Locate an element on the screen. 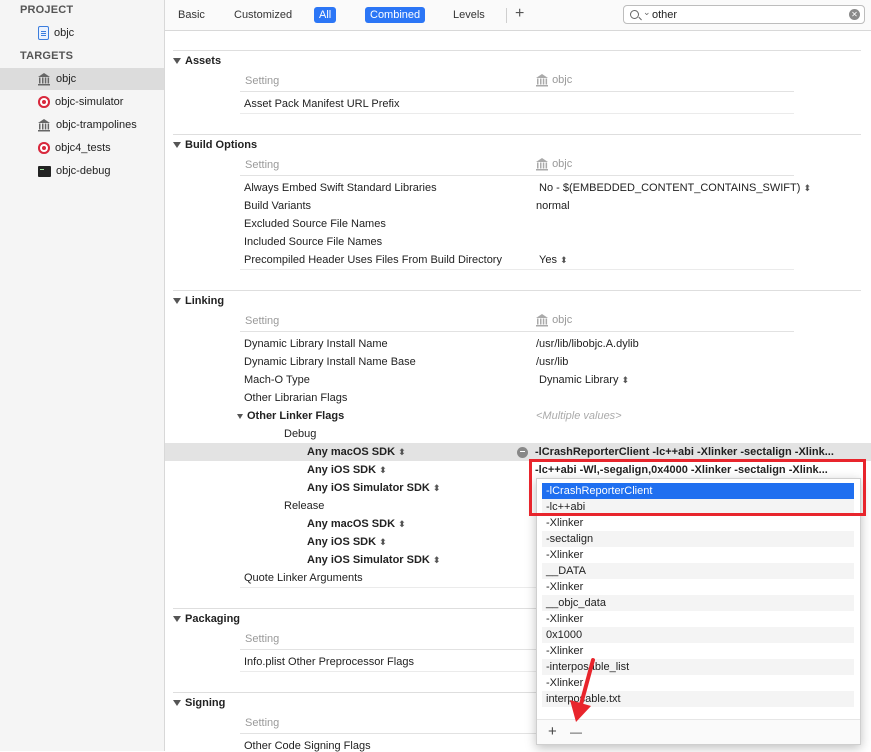 This screenshot has height=752, width=871. search-input is located at coordinates (742, 14).